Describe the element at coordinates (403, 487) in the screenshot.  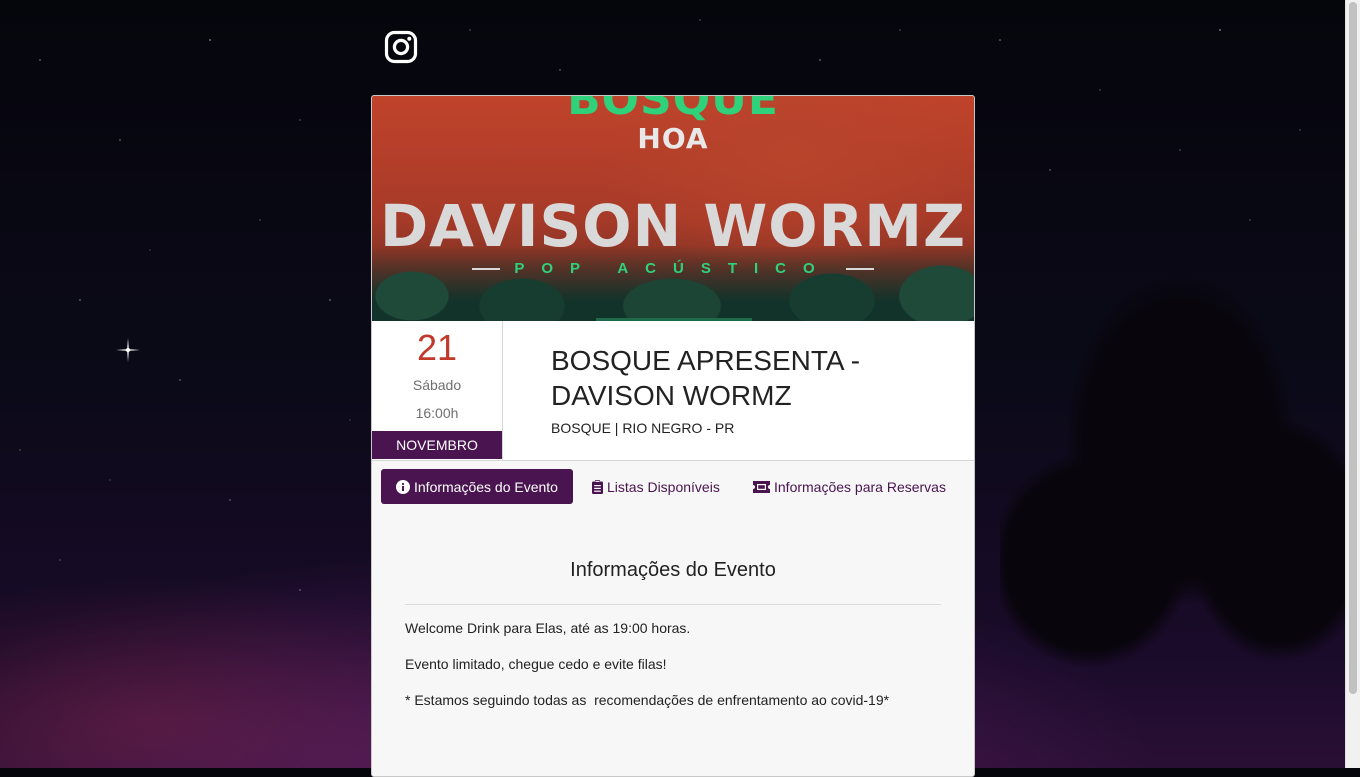
I see `info-circle-icon` at that location.